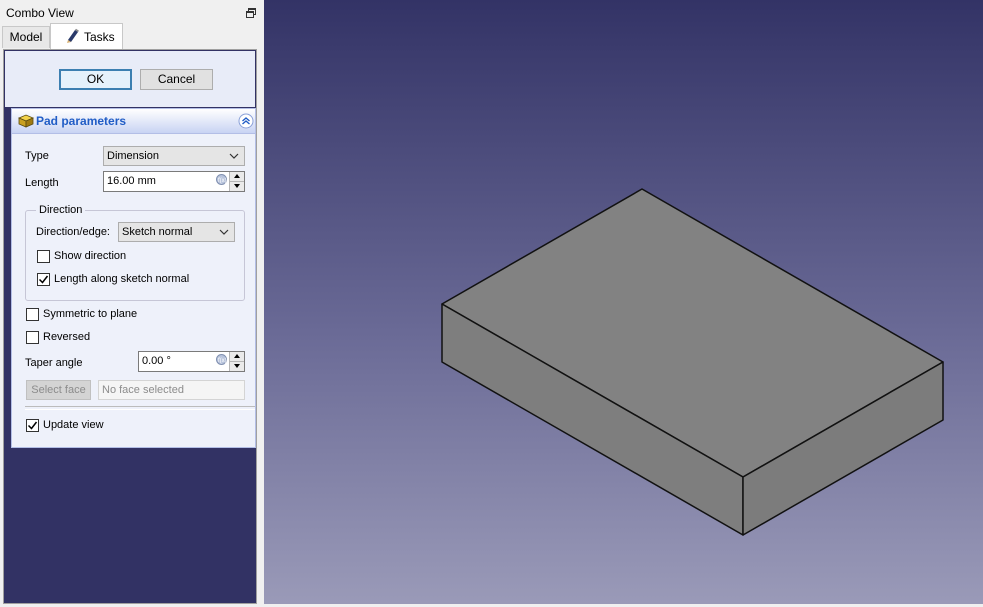  Describe the element at coordinates (236, 357) in the screenshot. I see `taper-step-up` at that location.